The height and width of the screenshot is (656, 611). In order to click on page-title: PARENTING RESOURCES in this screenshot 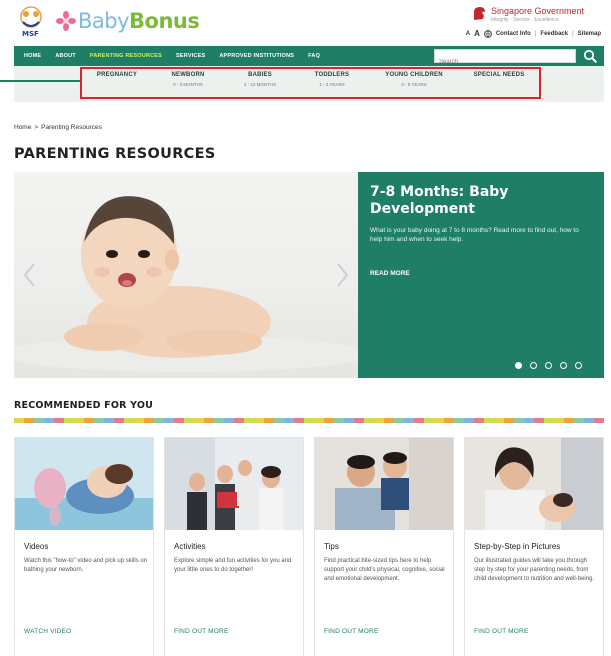, I will do `click(115, 154)`.